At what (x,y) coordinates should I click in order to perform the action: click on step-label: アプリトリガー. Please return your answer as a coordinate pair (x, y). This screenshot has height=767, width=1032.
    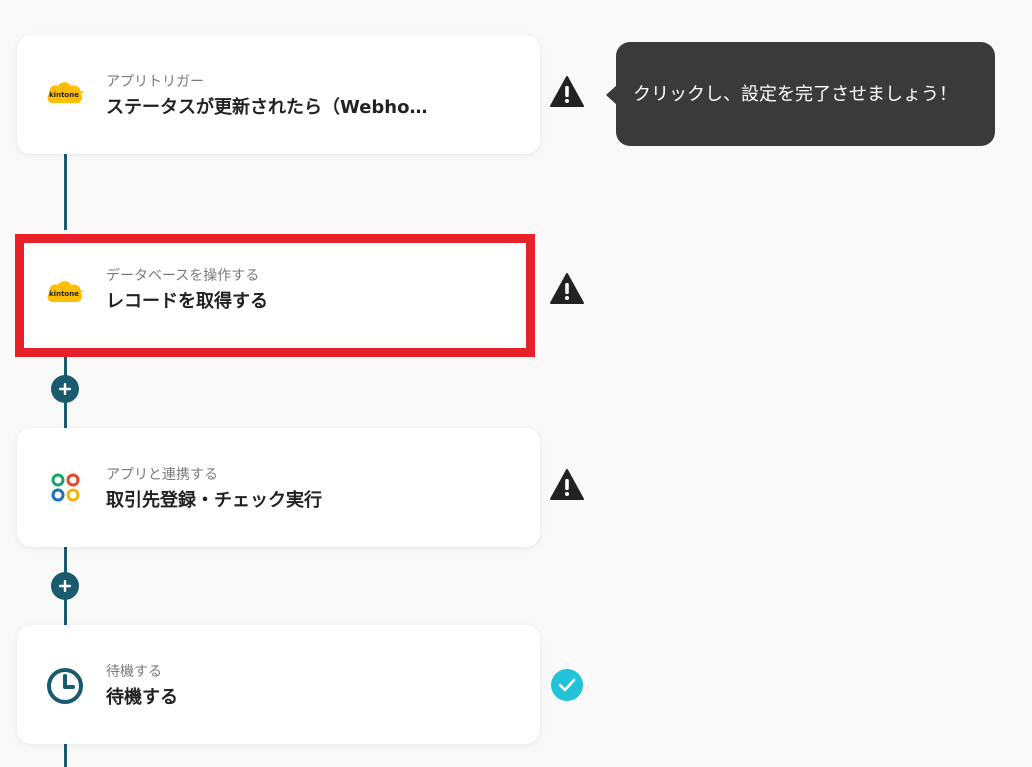
    Looking at the image, I should click on (155, 82).